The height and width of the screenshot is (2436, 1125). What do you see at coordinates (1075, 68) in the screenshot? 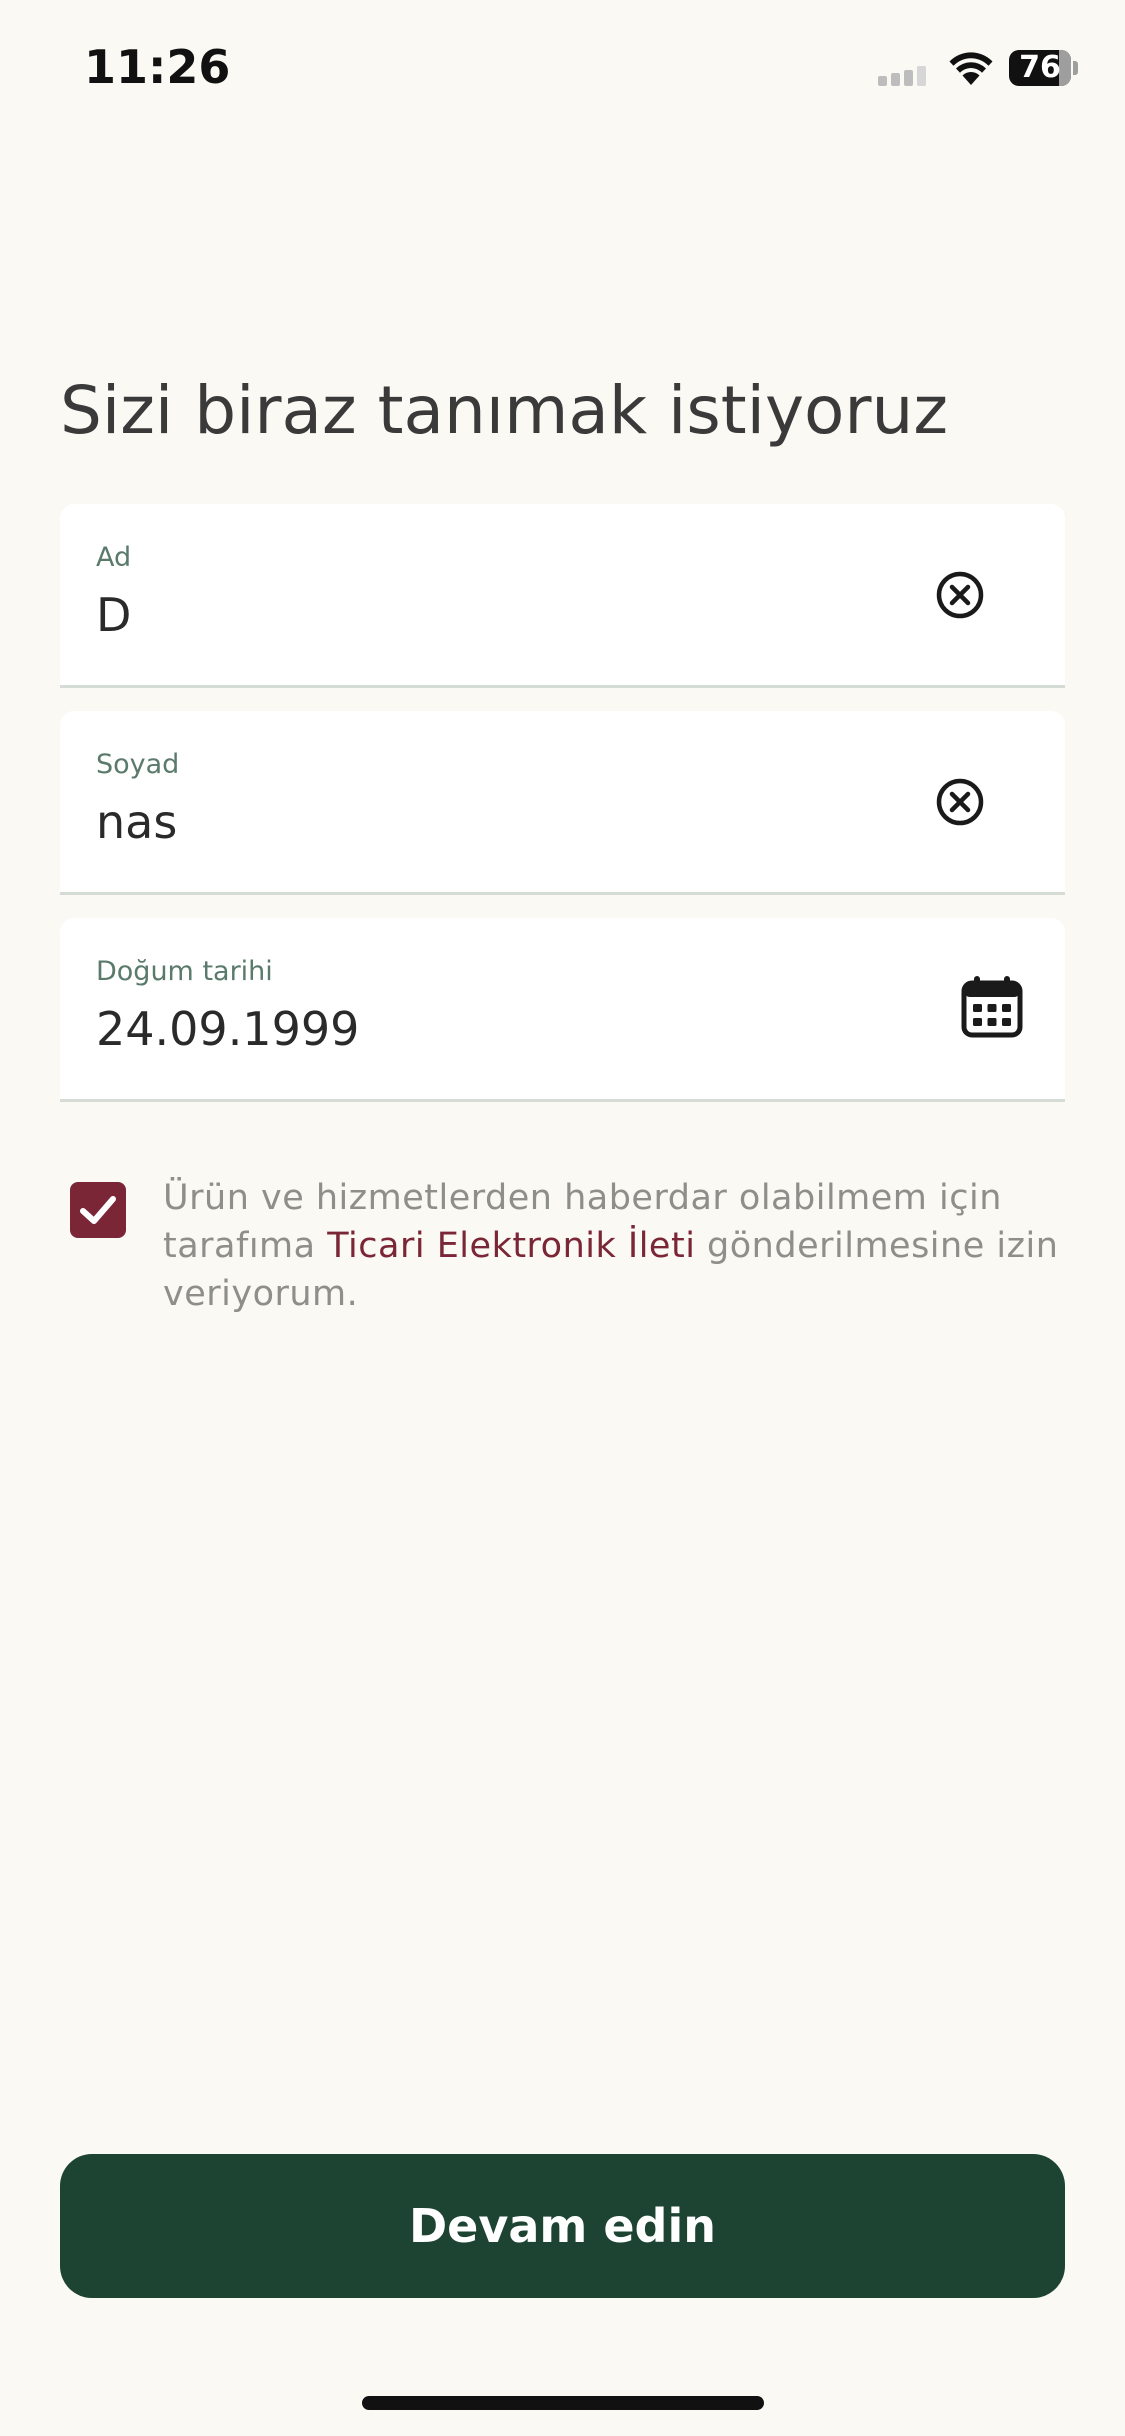
I see `battery-nub` at bounding box center [1075, 68].